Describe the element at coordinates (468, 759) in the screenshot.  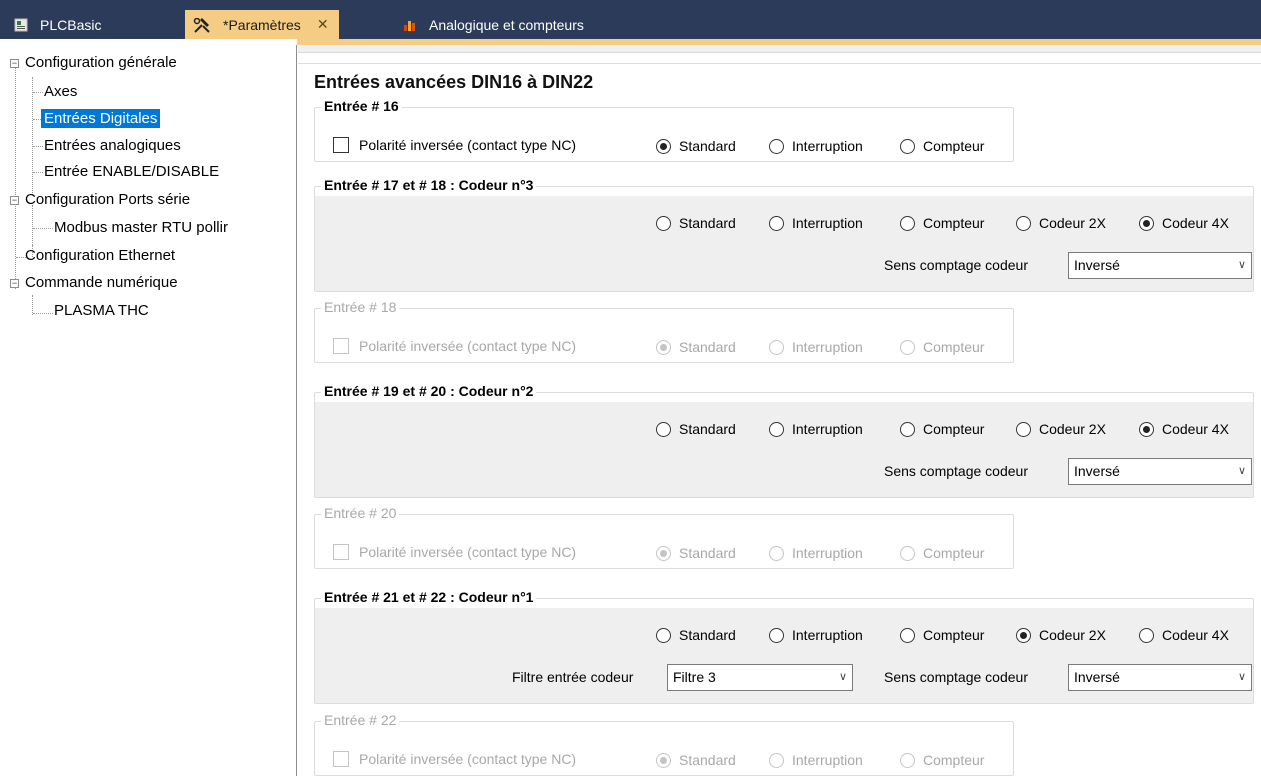
I see `checkbox-label: Polarité inversée (contact type NC)` at that location.